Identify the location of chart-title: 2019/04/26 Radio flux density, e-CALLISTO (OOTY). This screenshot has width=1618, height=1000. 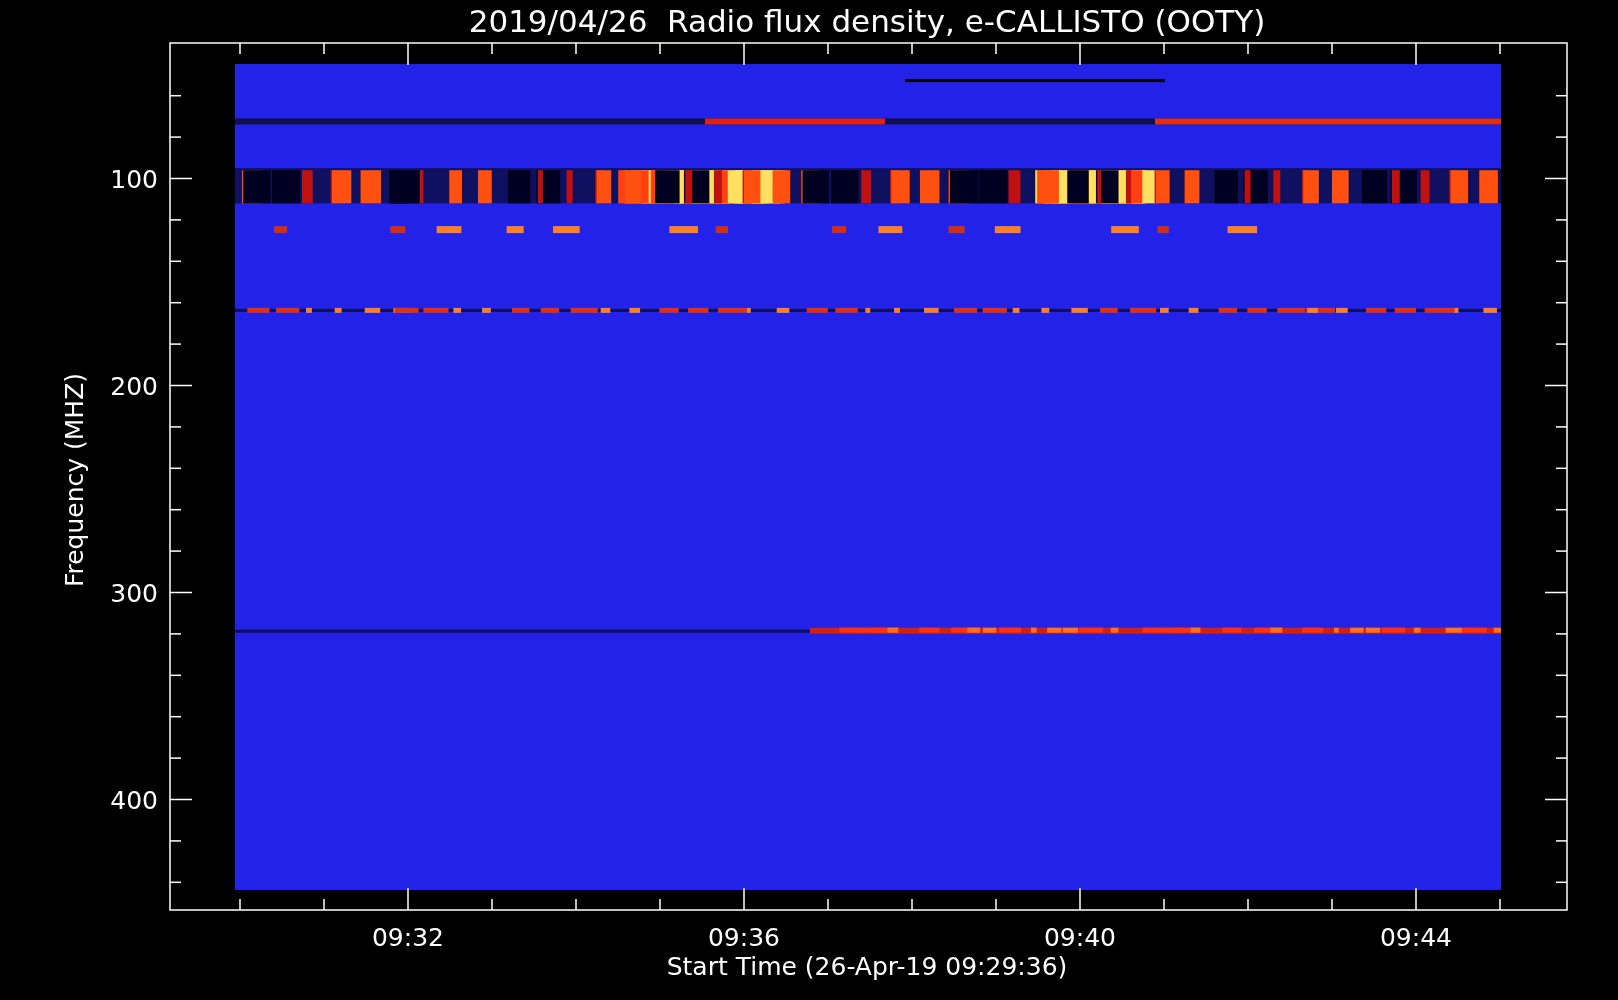
(867, 21).